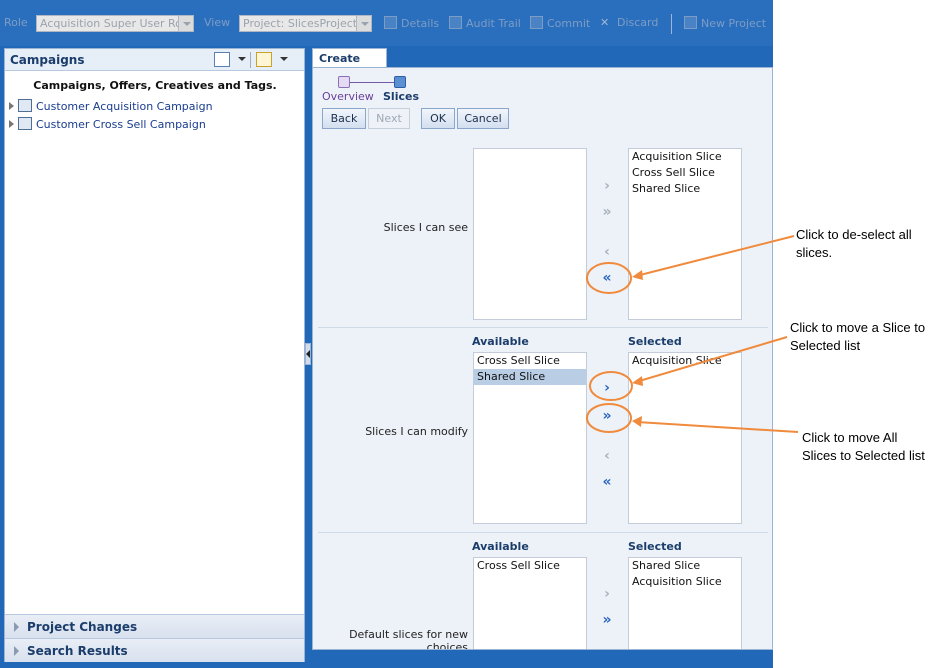 The width and height of the screenshot is (935, 668). I want to click on list-view-icon, so click(222, 59).